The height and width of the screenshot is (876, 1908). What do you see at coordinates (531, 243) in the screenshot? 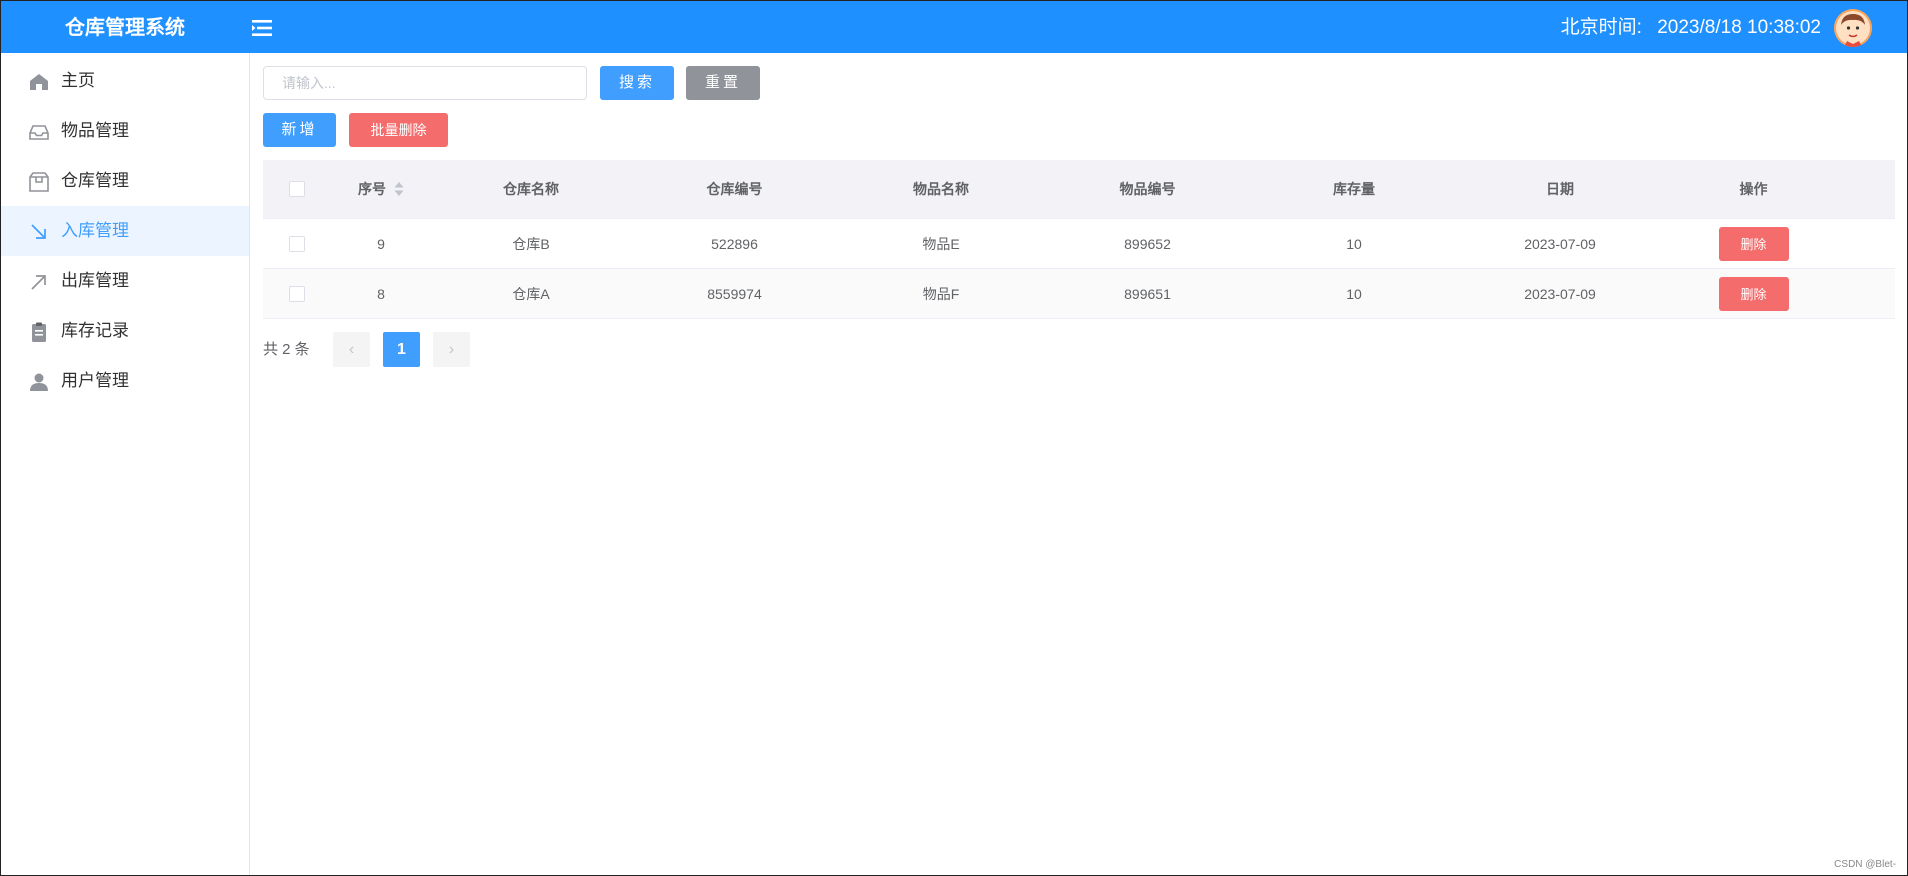
I see `cell-warehouse: 仓库B` at bounding box center [531, 243].